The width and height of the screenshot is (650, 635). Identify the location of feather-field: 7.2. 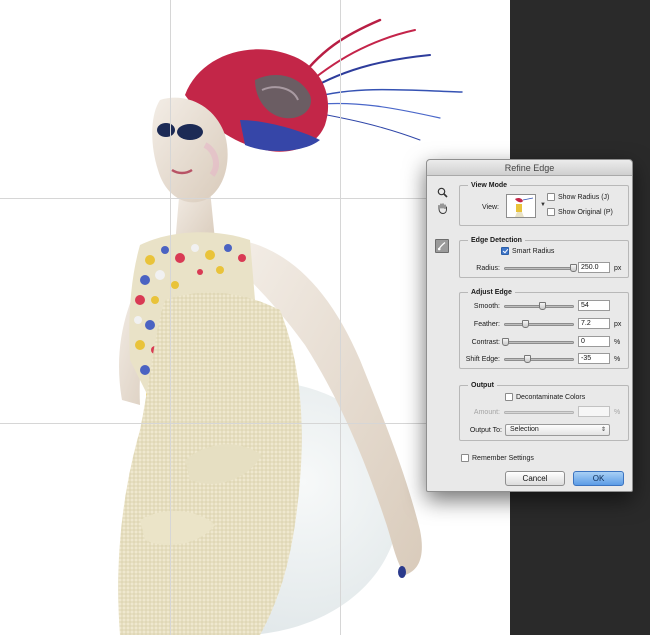
(594, 323).